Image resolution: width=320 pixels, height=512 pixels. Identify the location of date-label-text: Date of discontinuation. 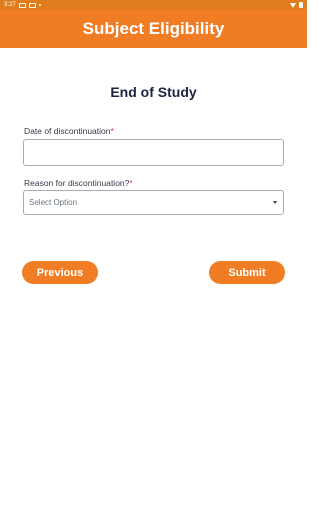
(67, 131).